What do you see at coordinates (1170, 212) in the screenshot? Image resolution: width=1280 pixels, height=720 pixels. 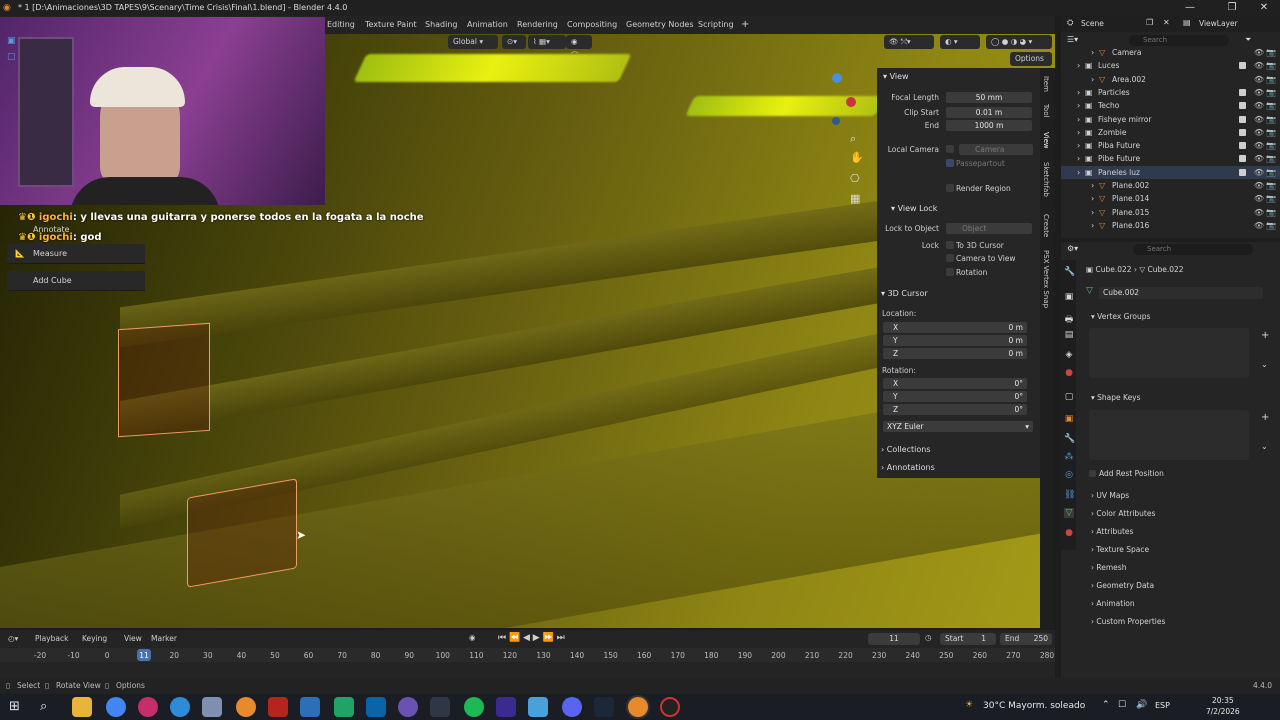 I see `outliner-row: › ▽ Plane.015 👁 📷` at bounding box center [1170, 212].